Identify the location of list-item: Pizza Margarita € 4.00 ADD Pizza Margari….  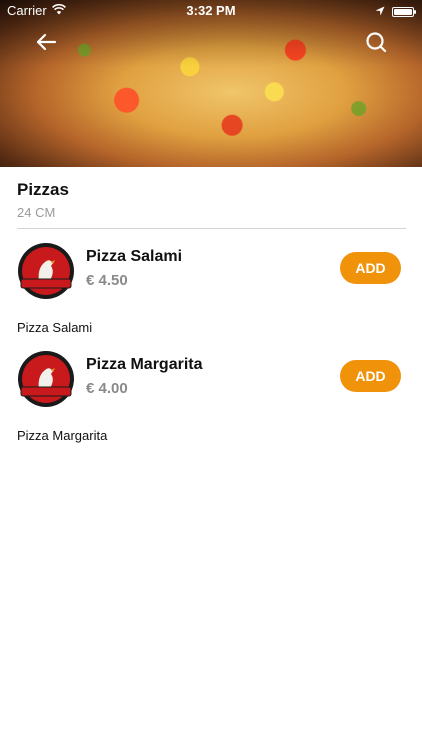
(211, 400).